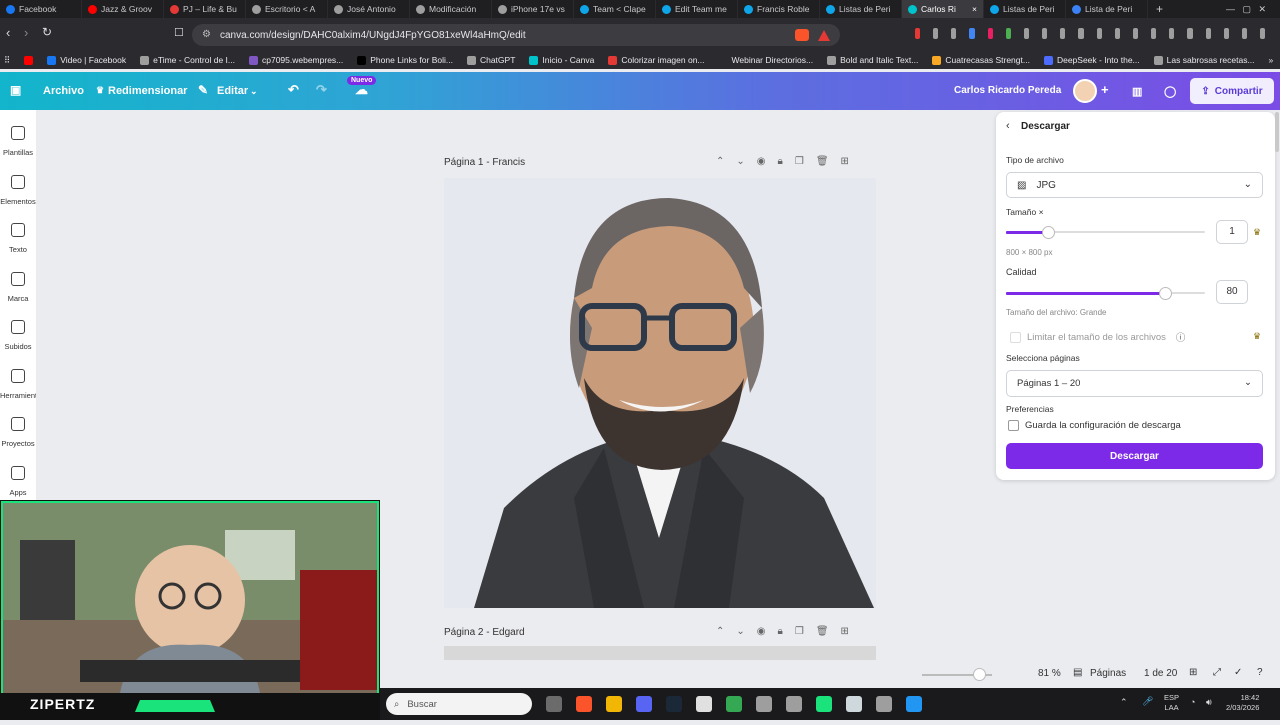  Describe the element at coordinates (1134, 383) in the screenshot. I see `select-pages-dropdown: Páginas 1 – 20 ⌄` at that location.